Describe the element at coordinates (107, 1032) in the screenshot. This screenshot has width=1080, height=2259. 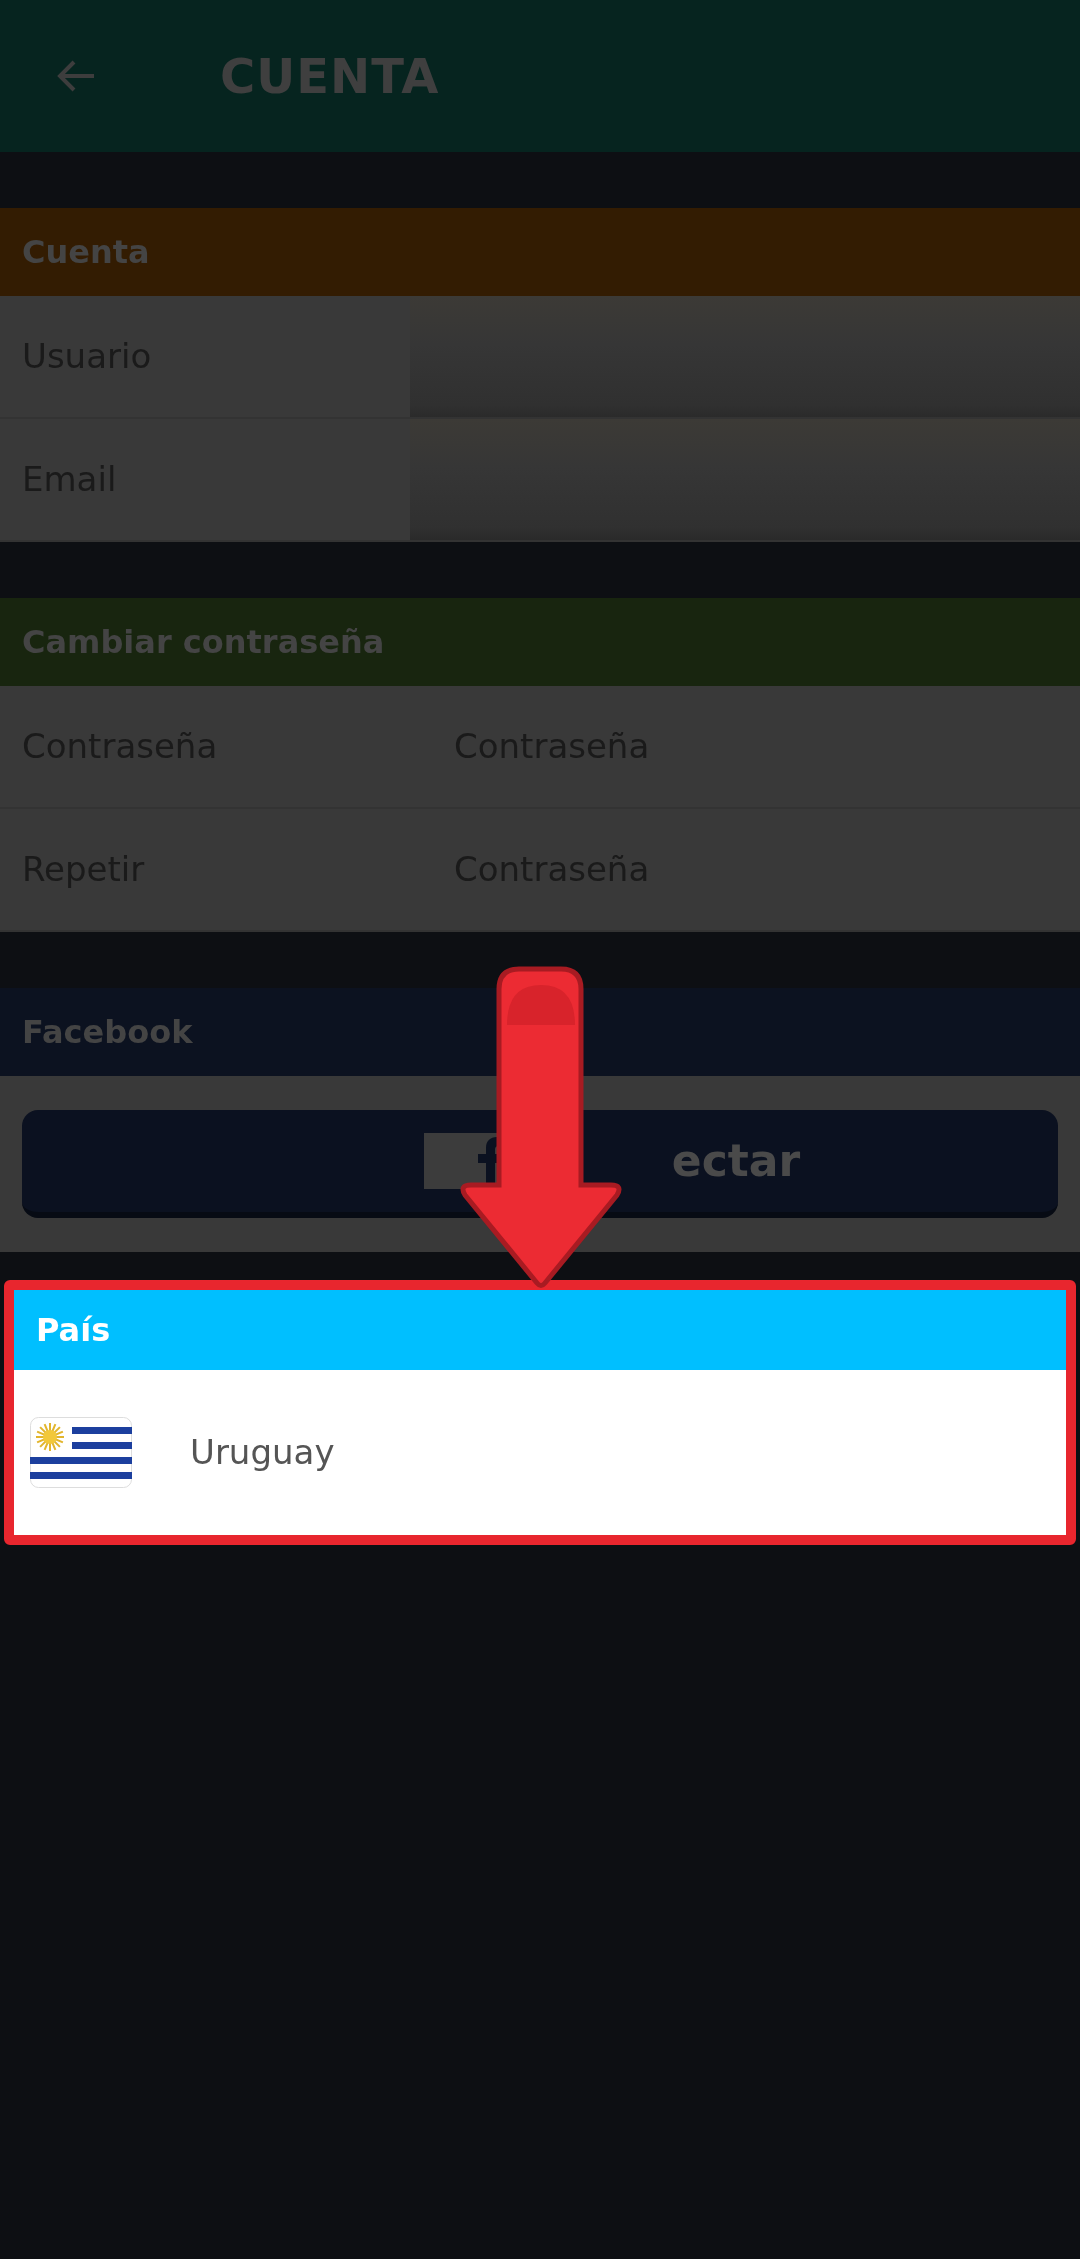
I see `section-title: Facebook` at that location.